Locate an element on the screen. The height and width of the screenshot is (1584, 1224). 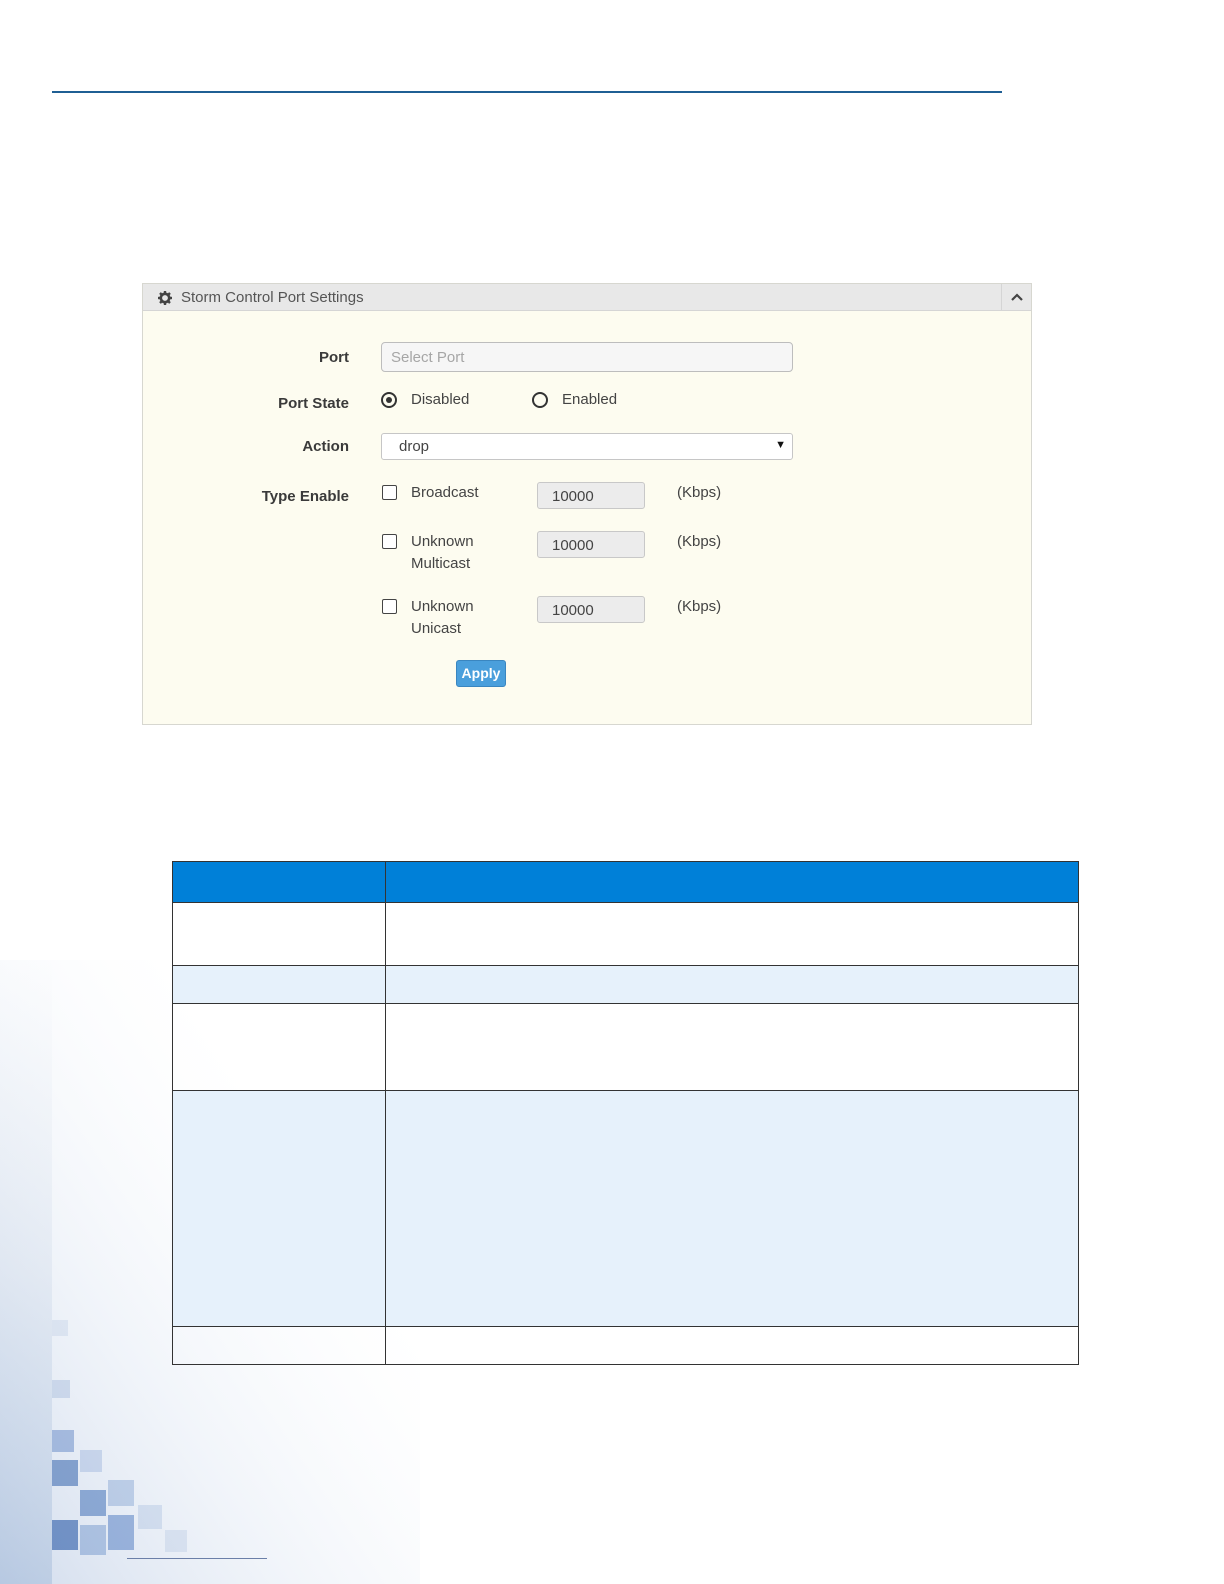
dropdown-caret-icon: ▼ is located at coordinates (780, 445).